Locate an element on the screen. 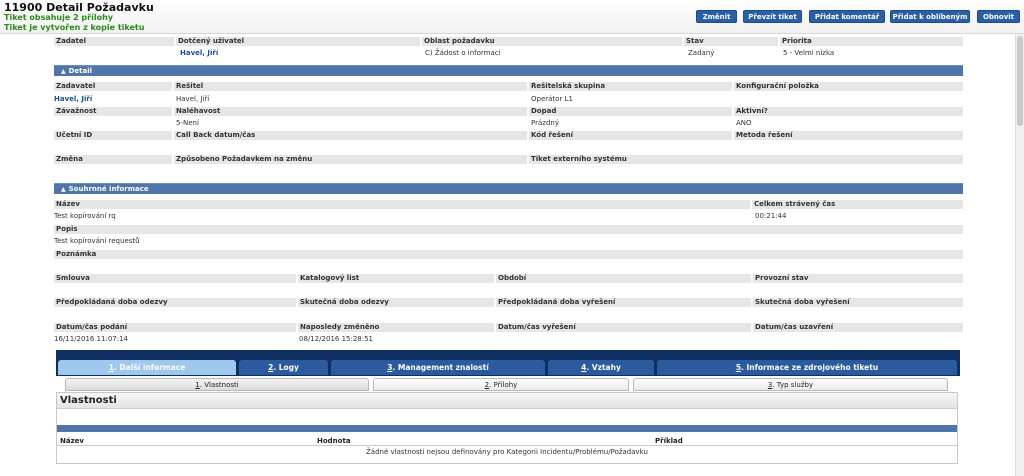  requester-label: Žadatel is located at coordinates (114, 41).